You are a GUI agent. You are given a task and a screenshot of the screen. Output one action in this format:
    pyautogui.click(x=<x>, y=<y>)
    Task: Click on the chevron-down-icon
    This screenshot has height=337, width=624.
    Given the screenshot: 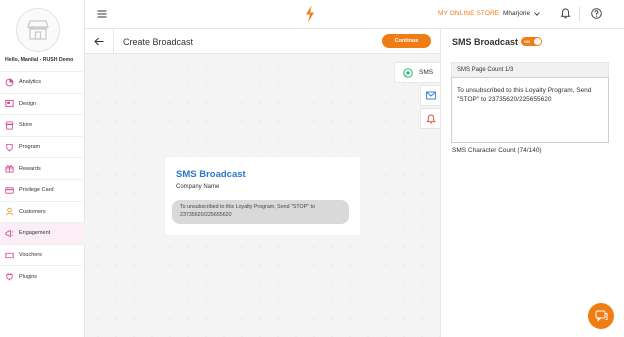 What is the action you would take?
    pyautogui.click(x=537, y=13)
    